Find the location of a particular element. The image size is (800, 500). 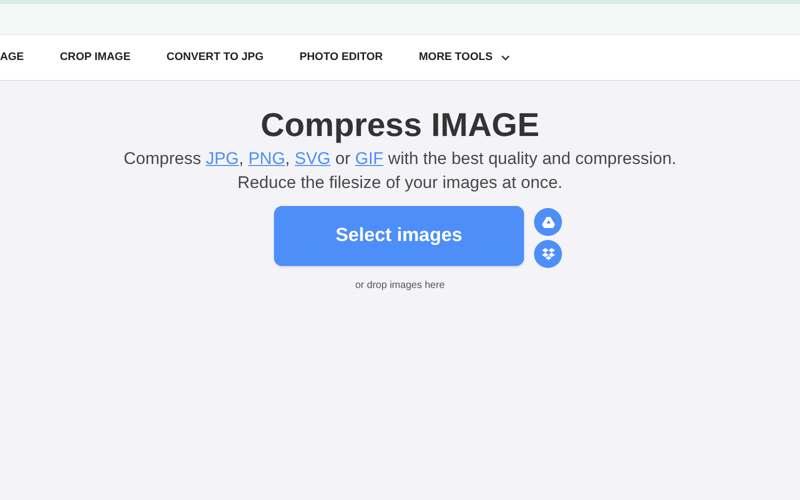

nav-link: CROP IMAGE is located at coordinates (95, 57).